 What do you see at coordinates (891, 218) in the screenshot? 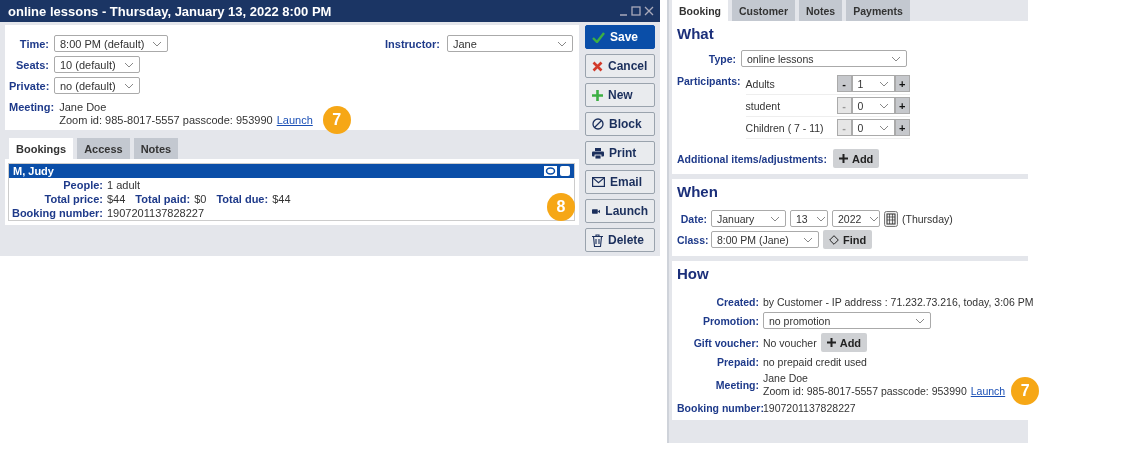
I see `calendar-icon` at bounding box center [891, 218].